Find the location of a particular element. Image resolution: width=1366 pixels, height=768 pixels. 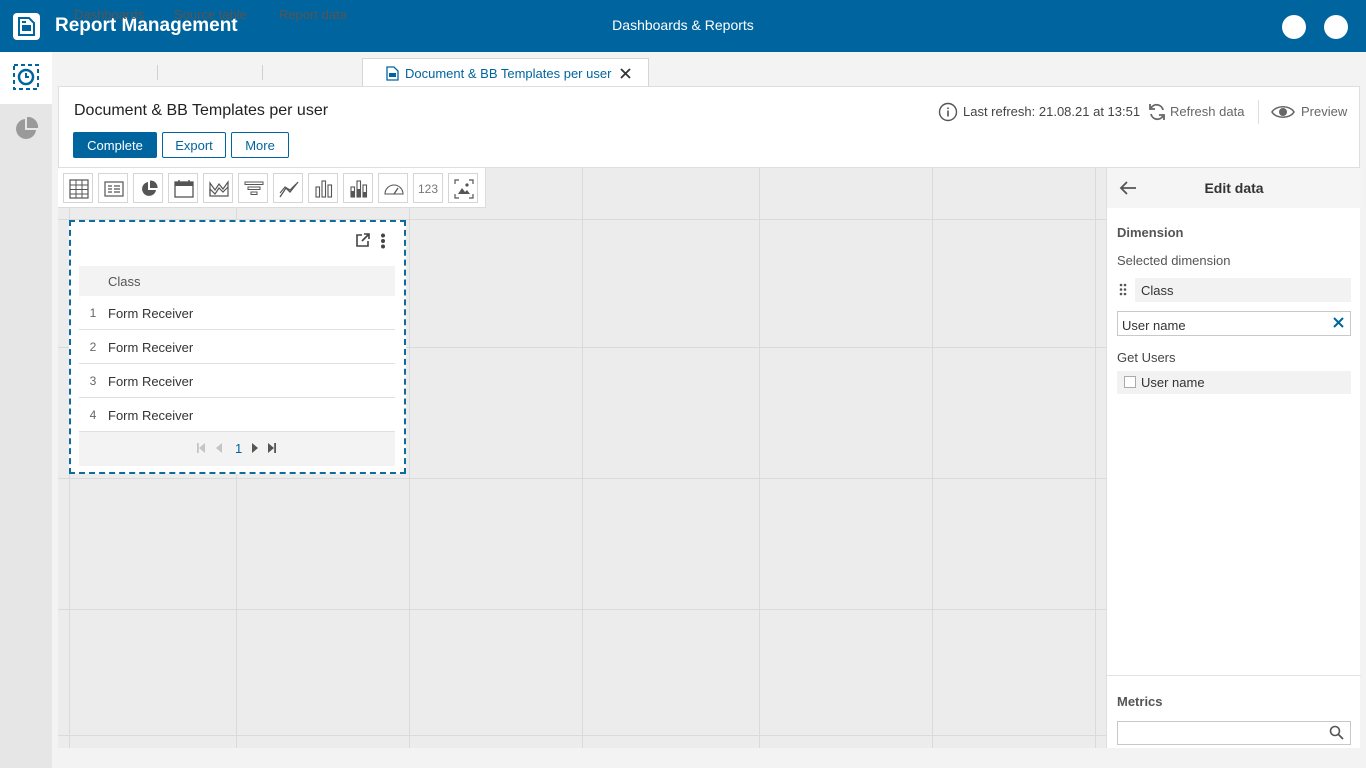

add-area-widget-button is located at coordinates (218, 188).